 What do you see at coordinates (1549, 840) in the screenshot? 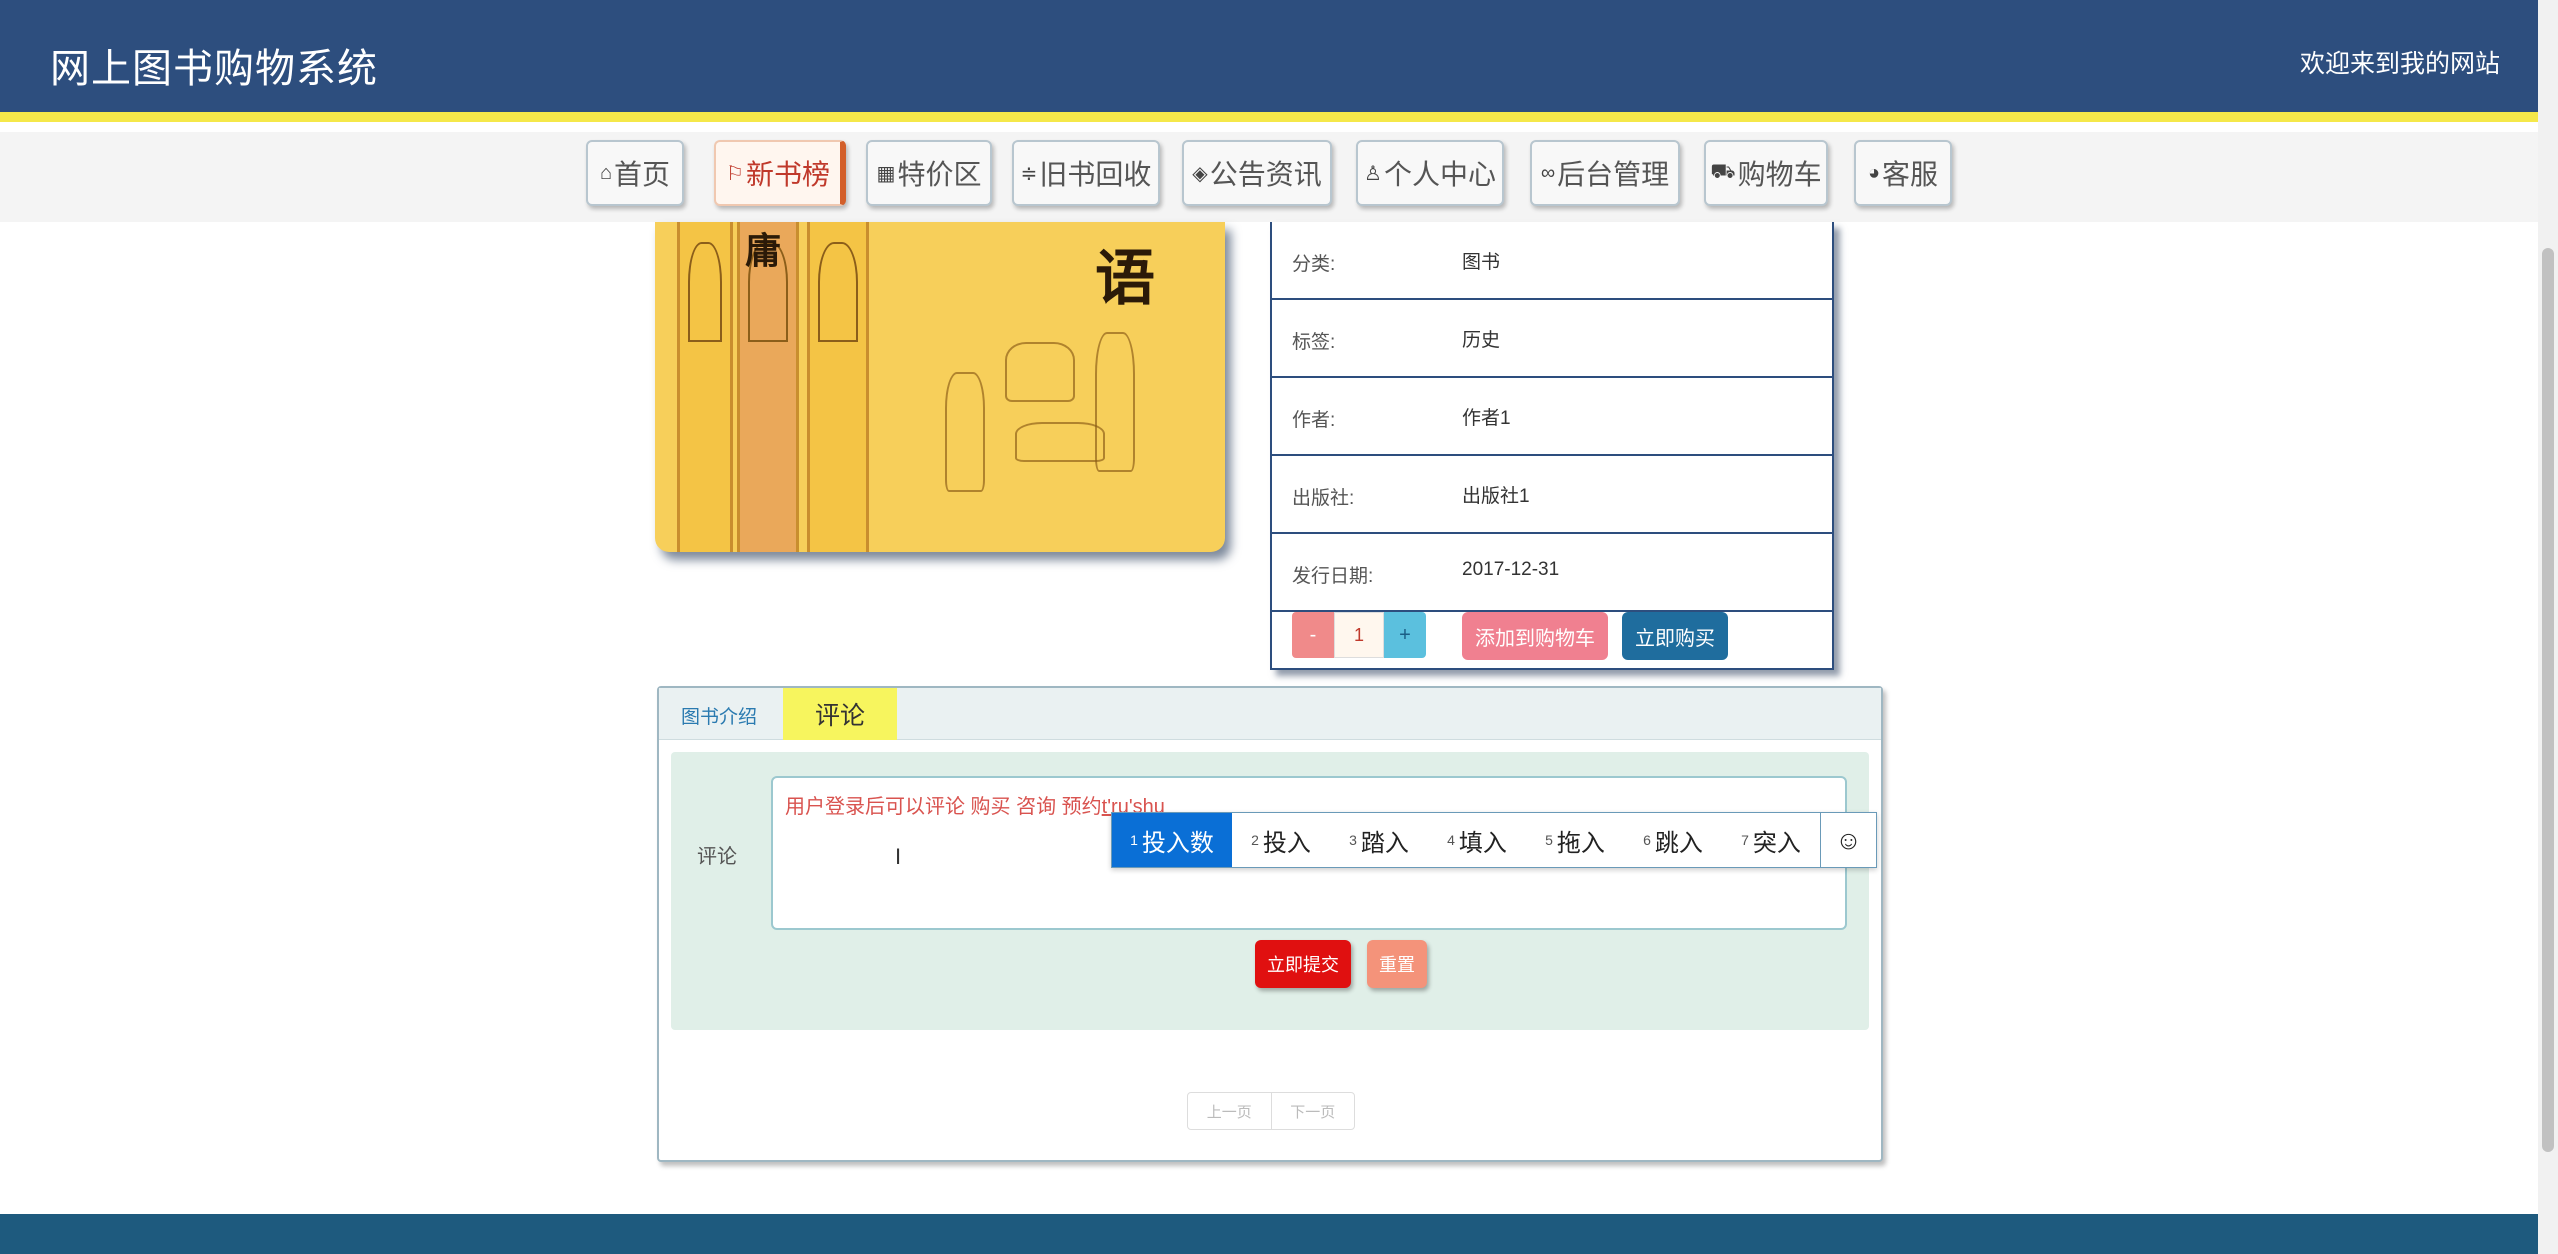
I see `candidate-index: 5` at bounding box center [1549, 840].